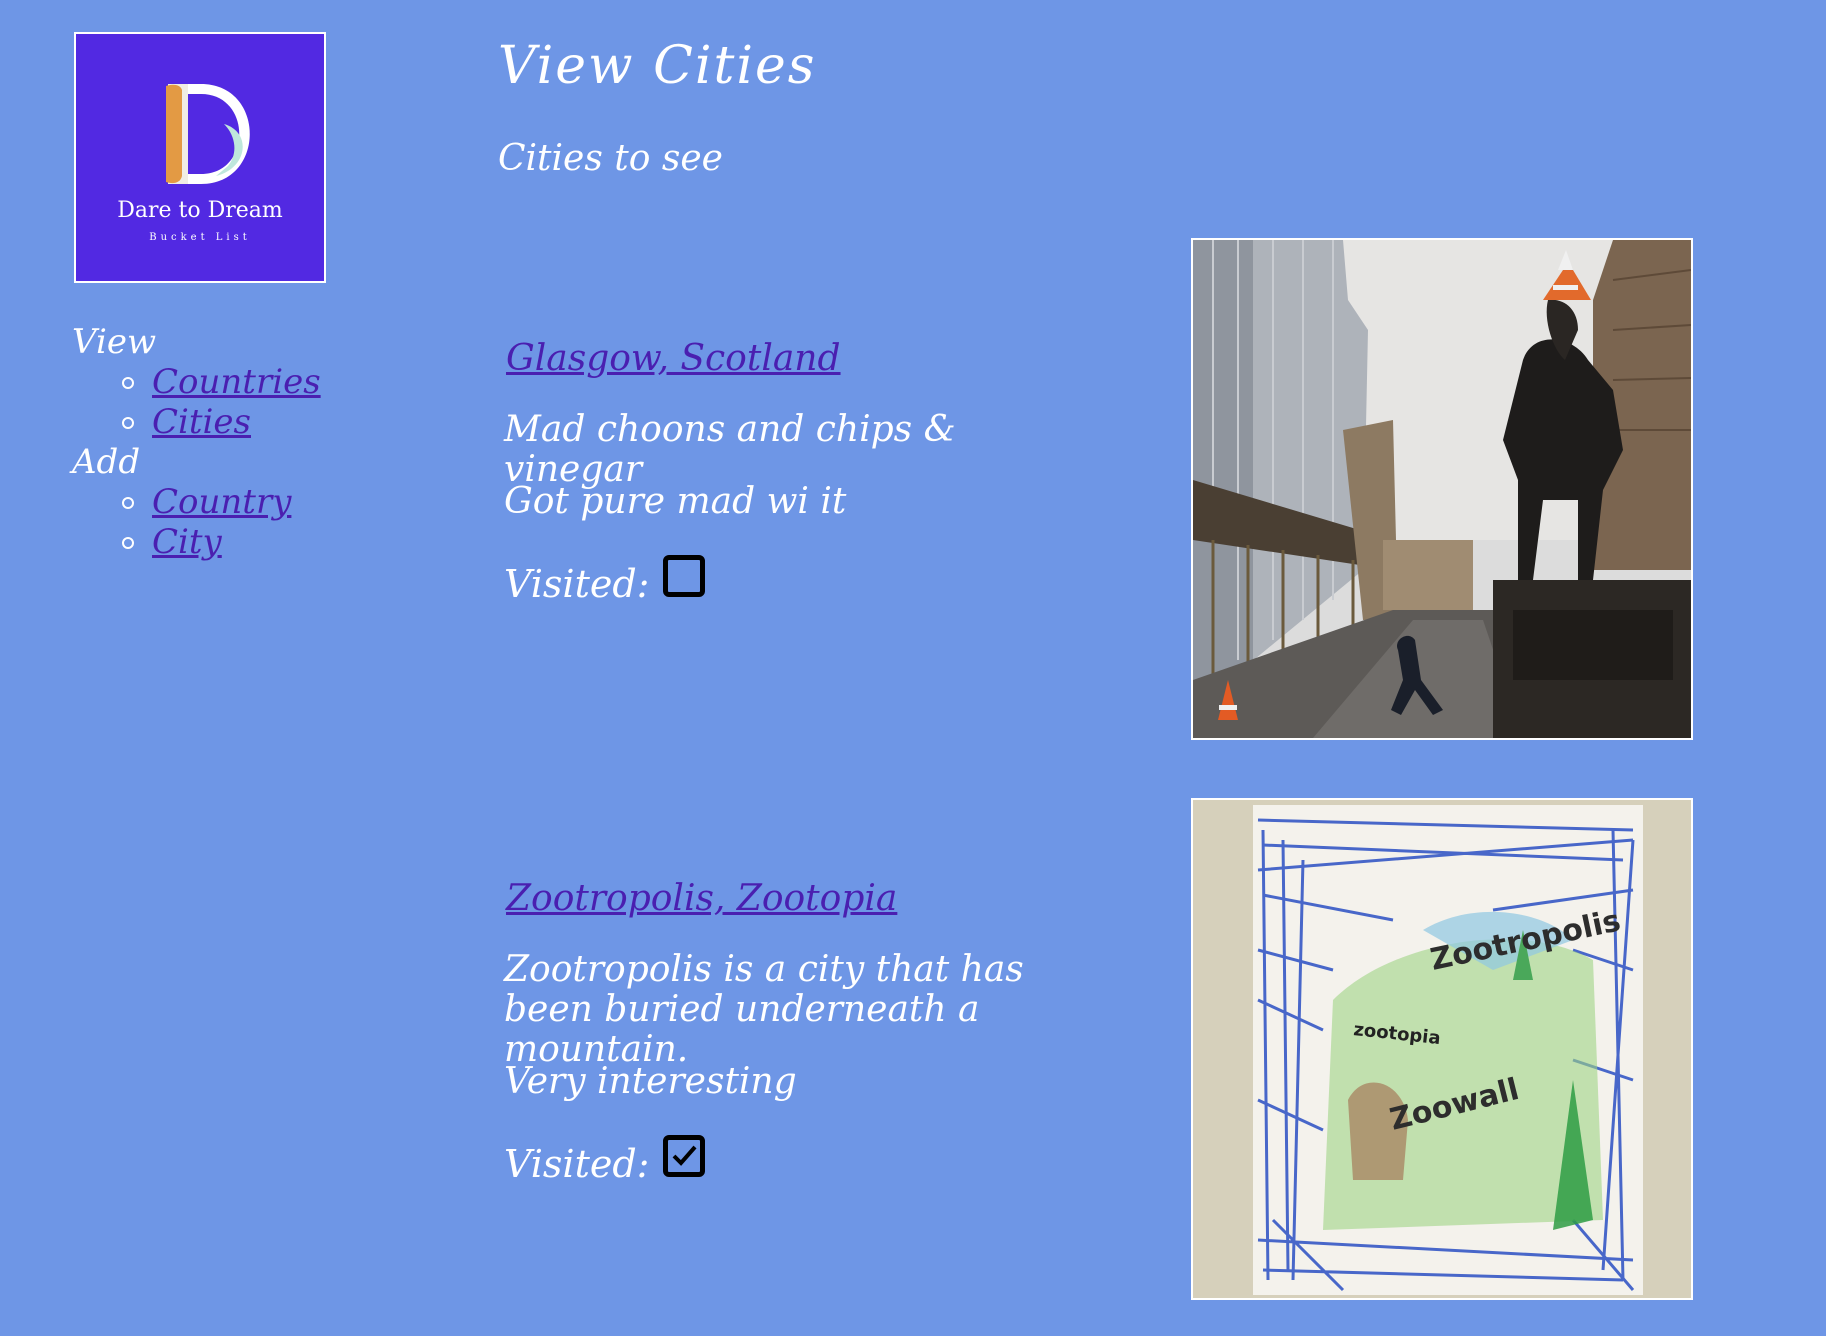  I want to click on city-name-link: Zootropolis, Zootopia, so click(701, 898).